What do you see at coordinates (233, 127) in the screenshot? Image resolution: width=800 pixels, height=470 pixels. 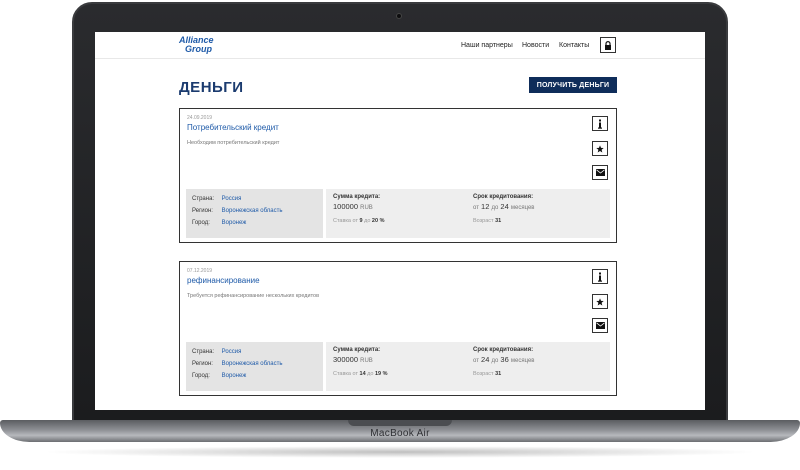 I see `card-title-link: Потребительский кредит` at bounding box center [233, 127].